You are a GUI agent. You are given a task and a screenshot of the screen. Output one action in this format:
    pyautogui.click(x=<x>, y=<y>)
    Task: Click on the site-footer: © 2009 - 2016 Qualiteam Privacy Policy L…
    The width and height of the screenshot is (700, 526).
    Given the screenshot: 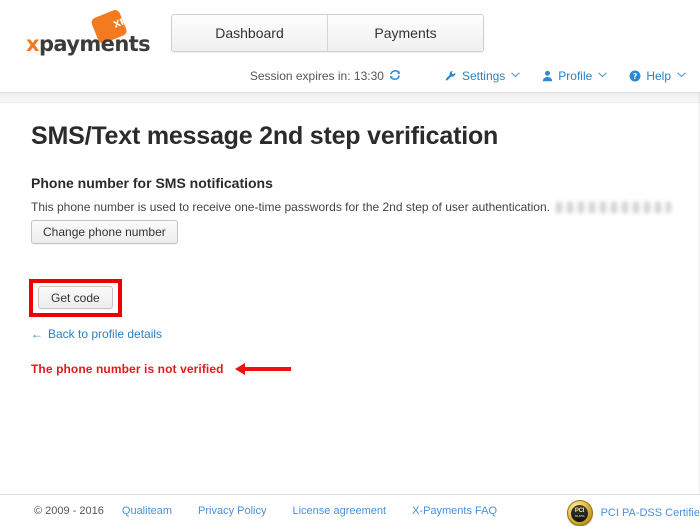 What is the action you would take?
    pyautogui.click(x=350, y=510)
    